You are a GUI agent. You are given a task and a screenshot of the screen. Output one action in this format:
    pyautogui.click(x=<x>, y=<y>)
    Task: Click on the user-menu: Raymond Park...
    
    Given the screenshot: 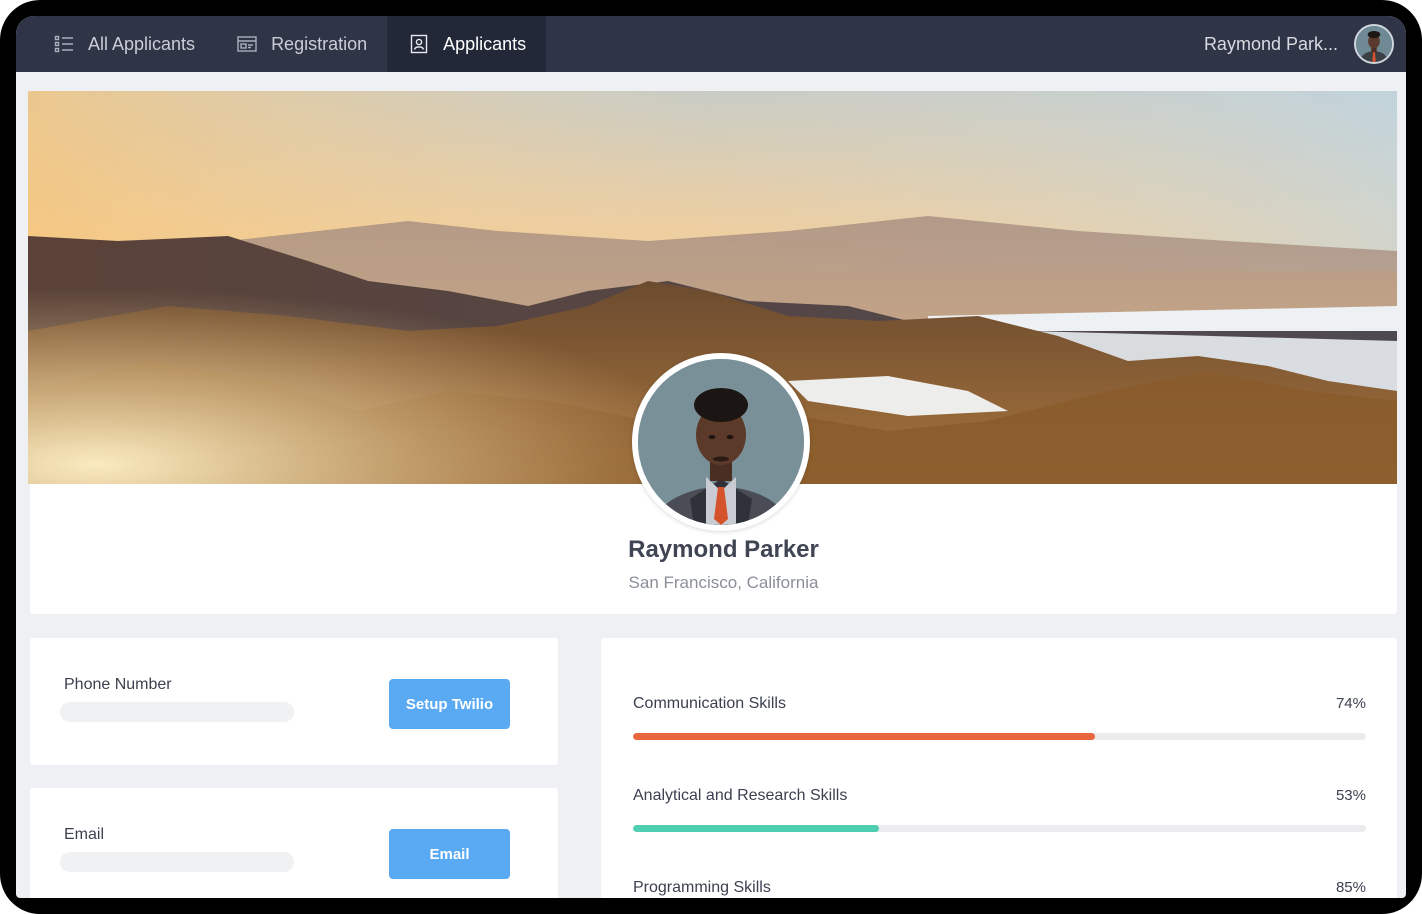 What is the action you would take?
    pyautogui.click(x=1305, y=44)
    